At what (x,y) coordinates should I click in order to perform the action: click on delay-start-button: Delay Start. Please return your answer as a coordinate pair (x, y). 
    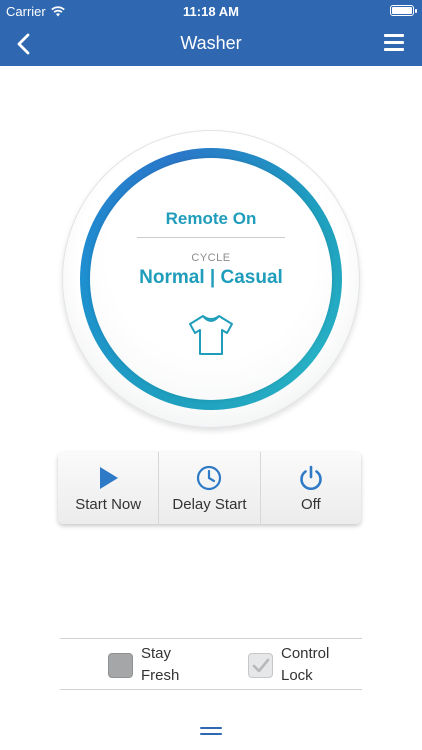
    Looking at the image, I should click on (210, 488).